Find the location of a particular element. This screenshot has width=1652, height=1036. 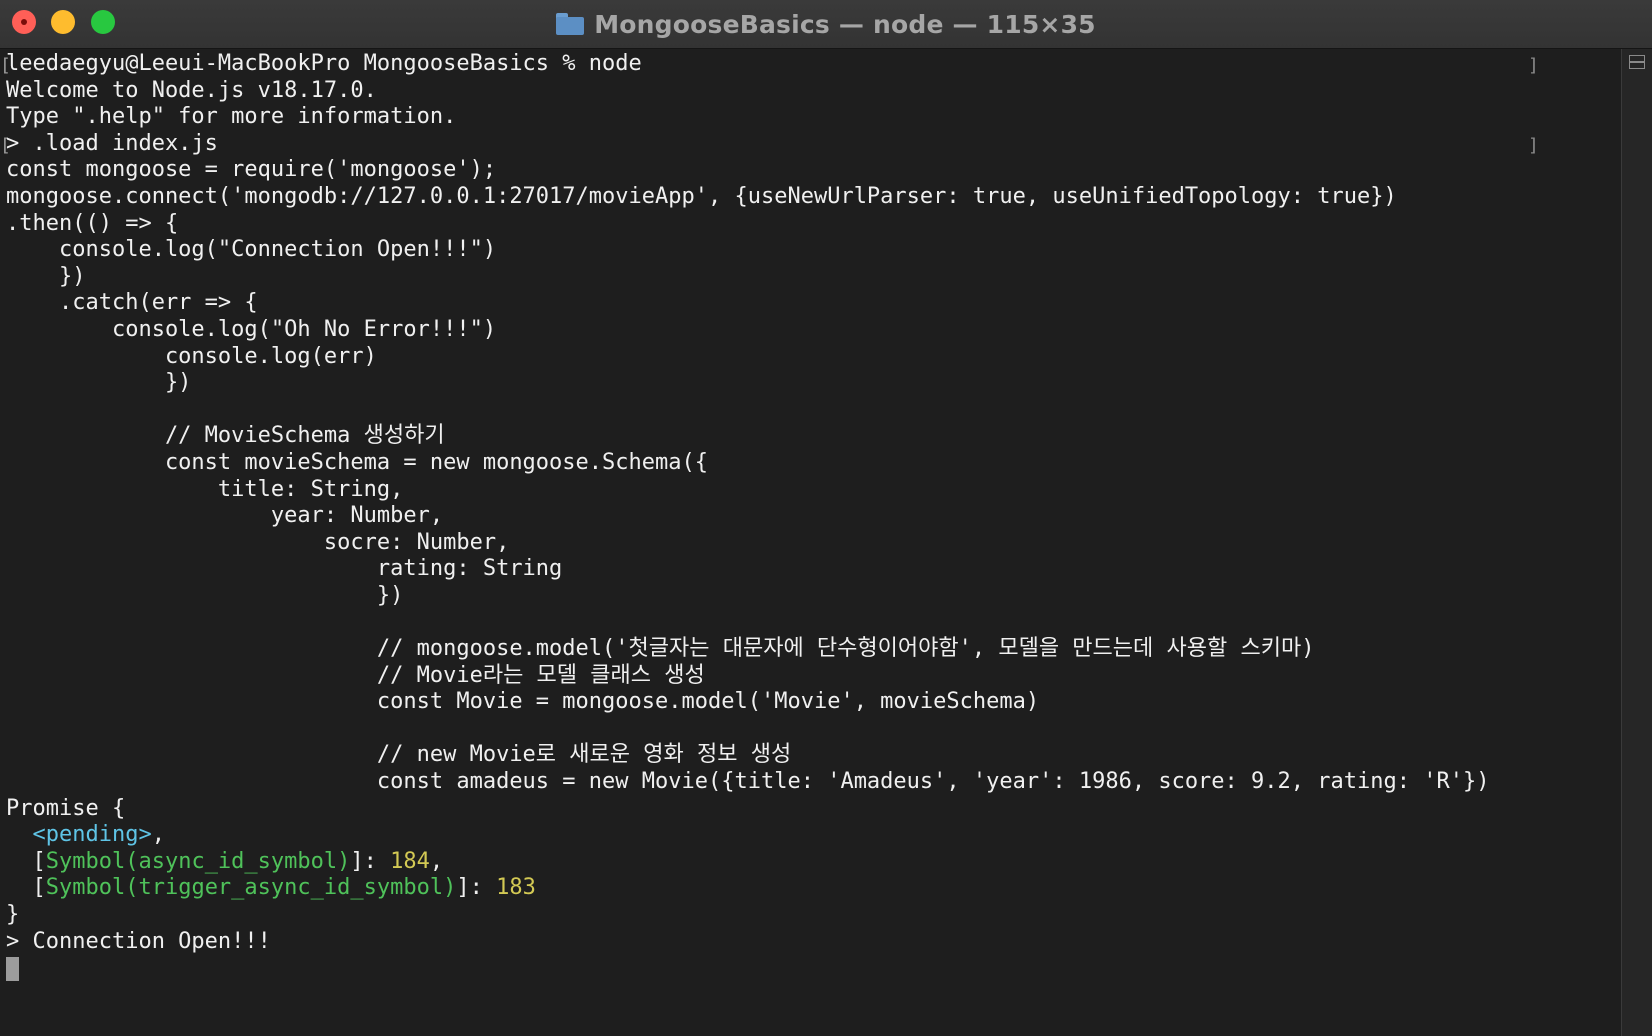

text-cursor is located at coordinates (12, 969).